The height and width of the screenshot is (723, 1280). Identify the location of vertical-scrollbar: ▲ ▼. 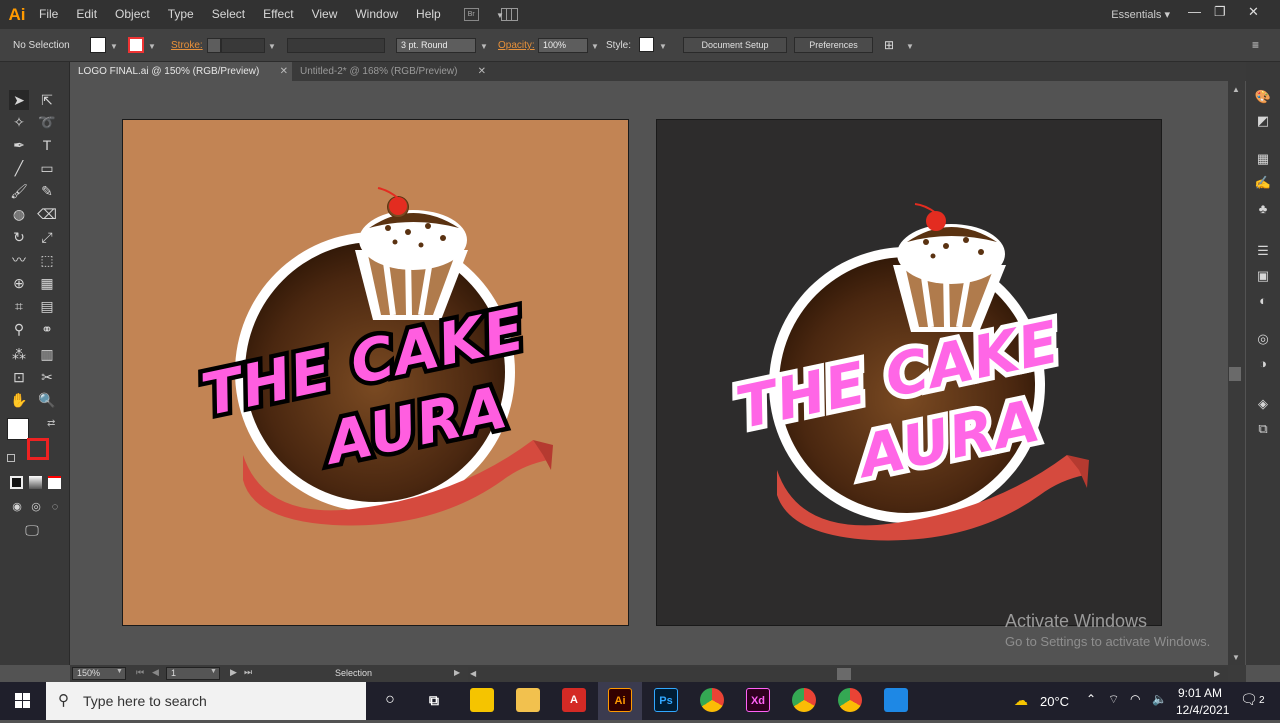
(1236, 373).